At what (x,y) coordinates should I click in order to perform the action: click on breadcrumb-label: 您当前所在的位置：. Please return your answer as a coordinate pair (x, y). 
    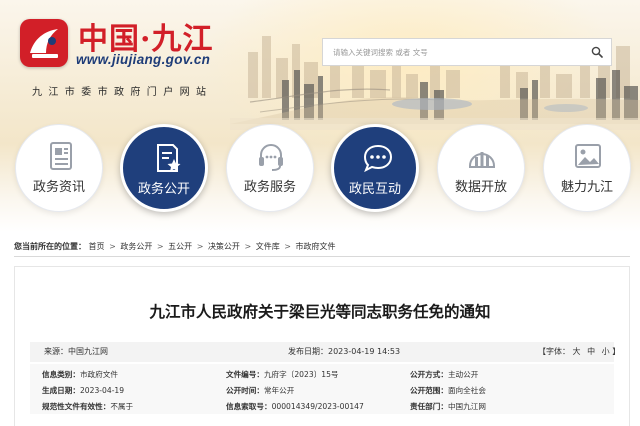
    Looking at the image, I should click on (50, 246).